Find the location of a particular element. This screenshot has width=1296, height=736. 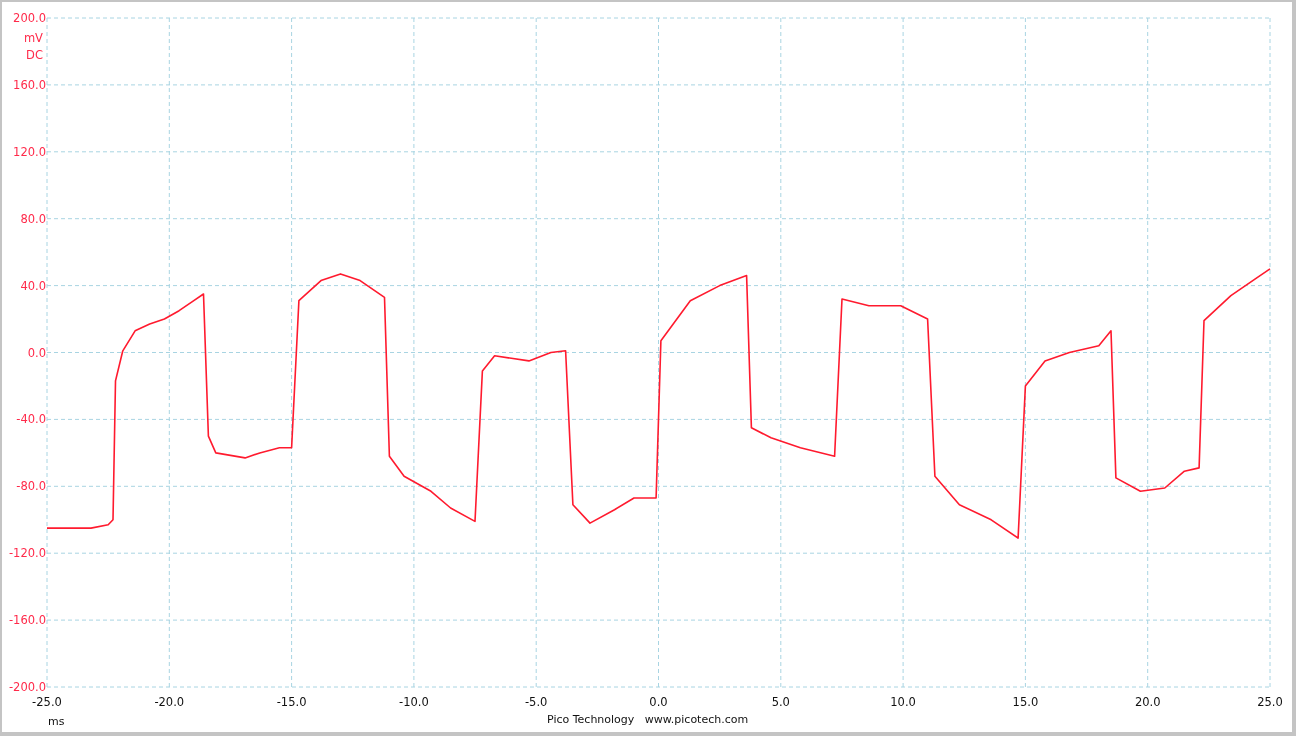

x-tick-label: -5.0 is located at coordinates (536, 702).